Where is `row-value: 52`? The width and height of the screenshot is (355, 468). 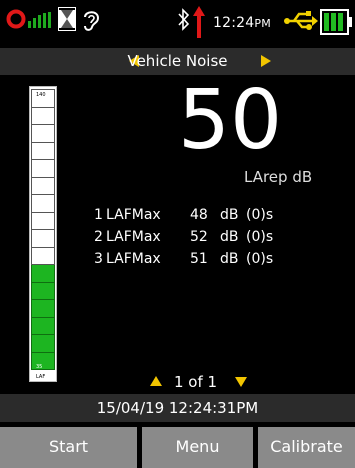
row-value: 52 is located at coordinates (199, 237).